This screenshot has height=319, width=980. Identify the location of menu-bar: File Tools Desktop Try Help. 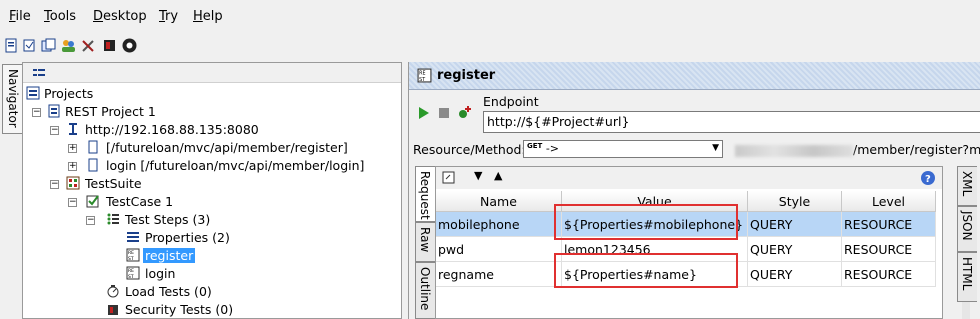
(490, 17).